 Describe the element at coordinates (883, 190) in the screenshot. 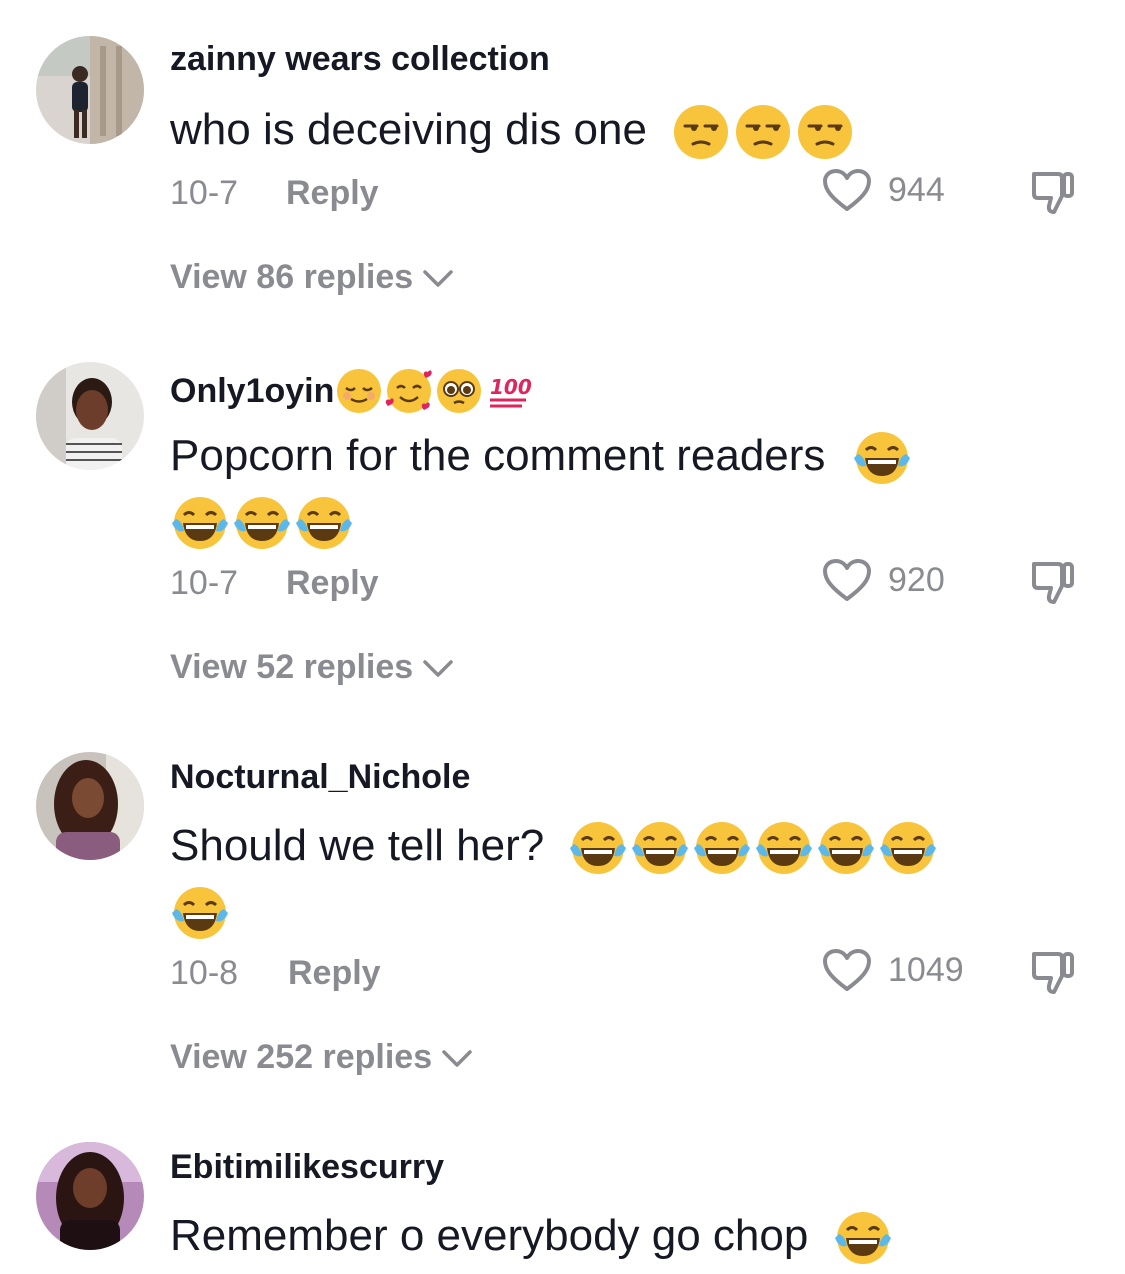

I see `like-button: 944` at that location.